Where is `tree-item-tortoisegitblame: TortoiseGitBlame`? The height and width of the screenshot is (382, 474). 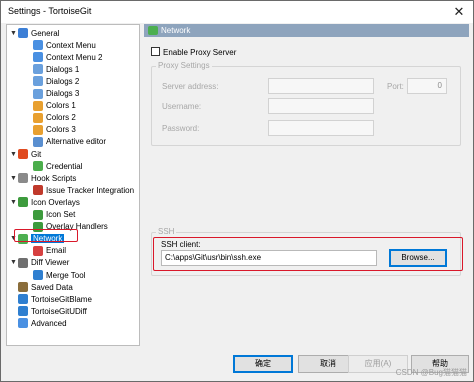
tree-item-tortoisegitblame: TortoiseGitBlame is located at coordinates (50, 299).